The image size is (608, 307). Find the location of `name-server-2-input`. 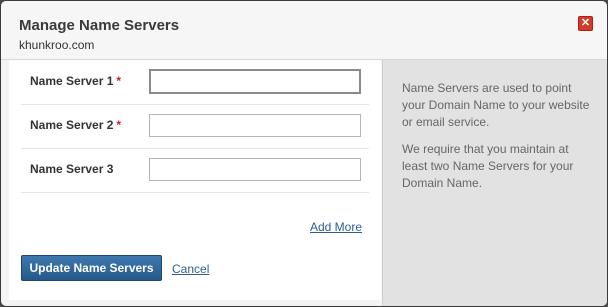

name-server-2-input is located at coordinates (255, 125).